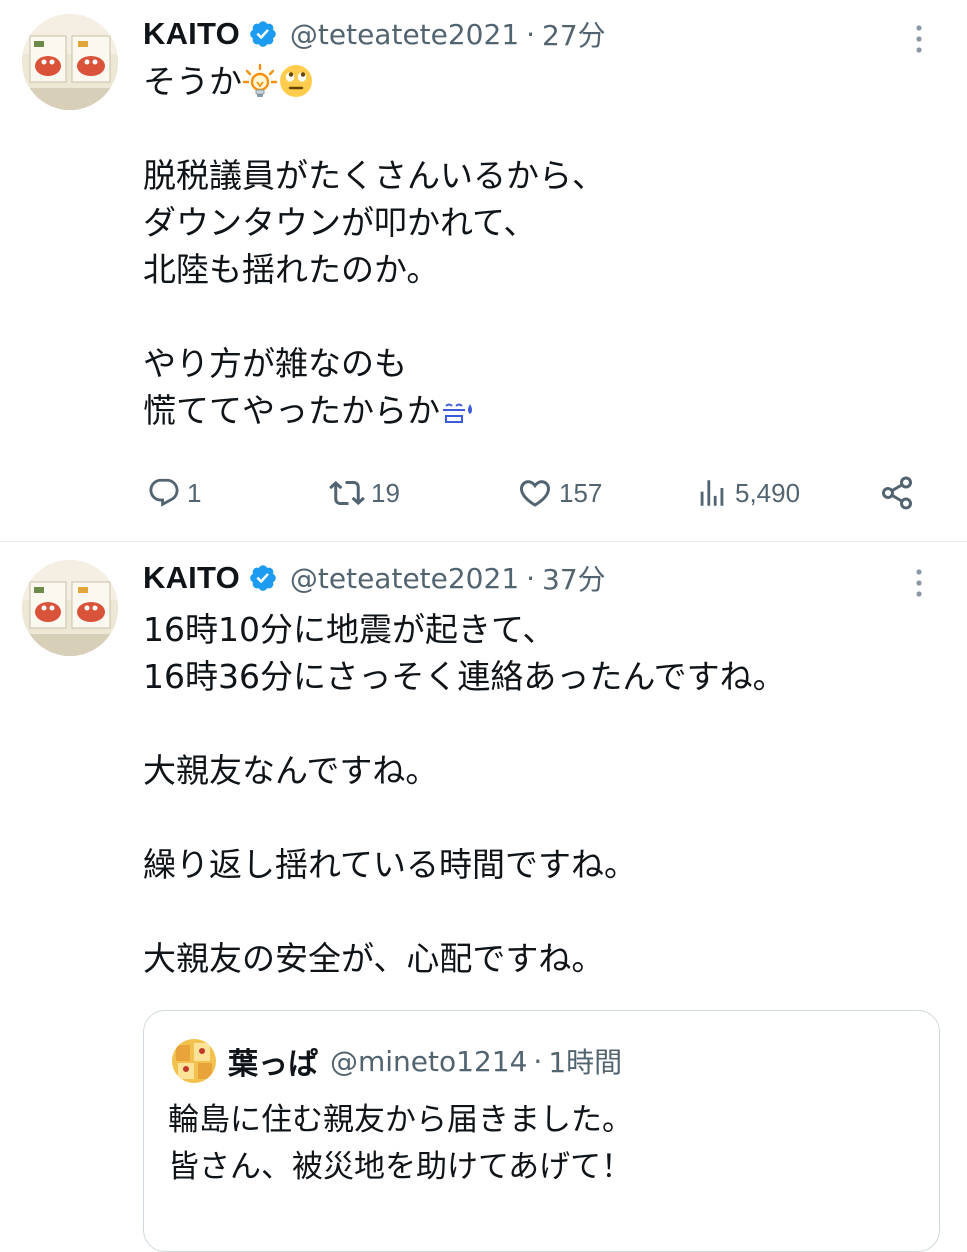  What do you see at coordinates (400, 1120) in the screenshot?
I see `quoted-tweet-text-line: 輪島に住む親友から届きました。` at bounding box center [400, 1120].